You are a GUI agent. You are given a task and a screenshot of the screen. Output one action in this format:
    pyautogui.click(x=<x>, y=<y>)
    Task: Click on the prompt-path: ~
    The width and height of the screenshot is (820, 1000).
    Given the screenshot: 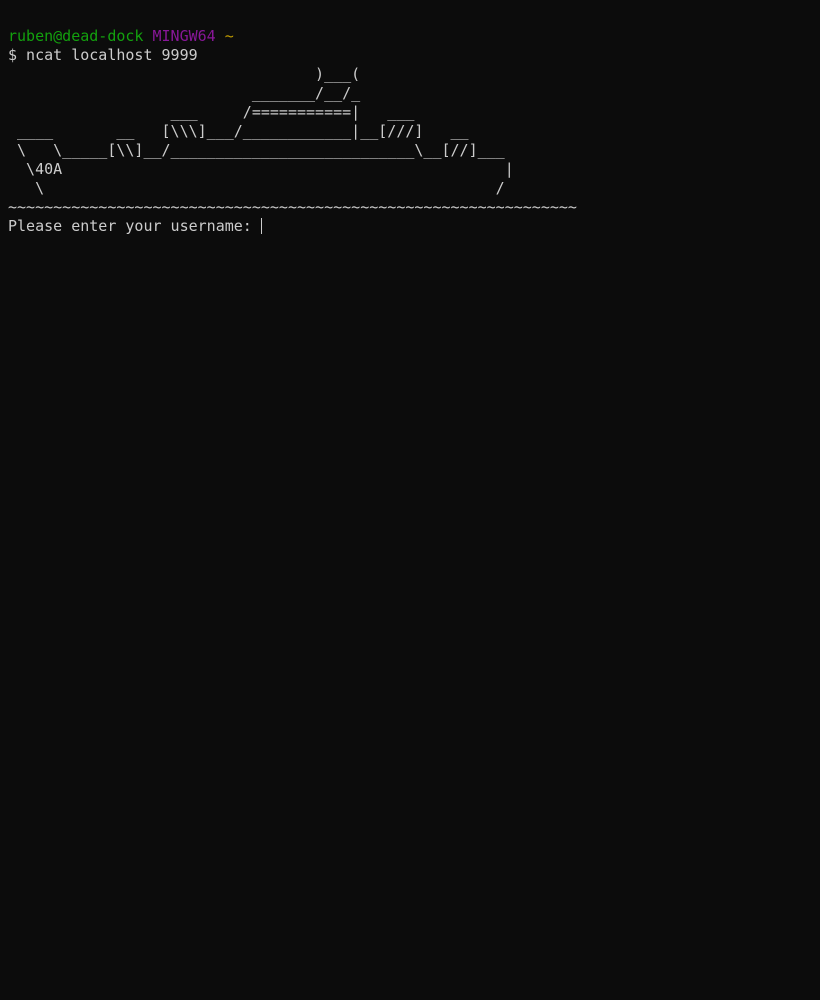 What is the action you would take?
    pyautogui.click(x=229, y=36)
    